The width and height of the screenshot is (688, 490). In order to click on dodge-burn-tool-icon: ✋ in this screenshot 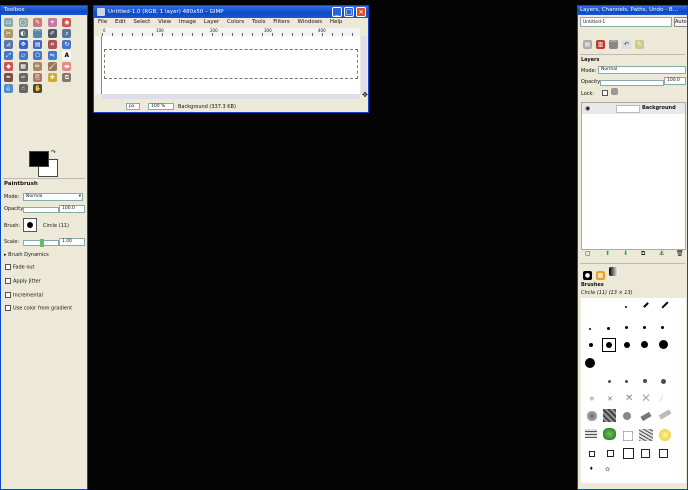, I will do `click(38, 88)`.